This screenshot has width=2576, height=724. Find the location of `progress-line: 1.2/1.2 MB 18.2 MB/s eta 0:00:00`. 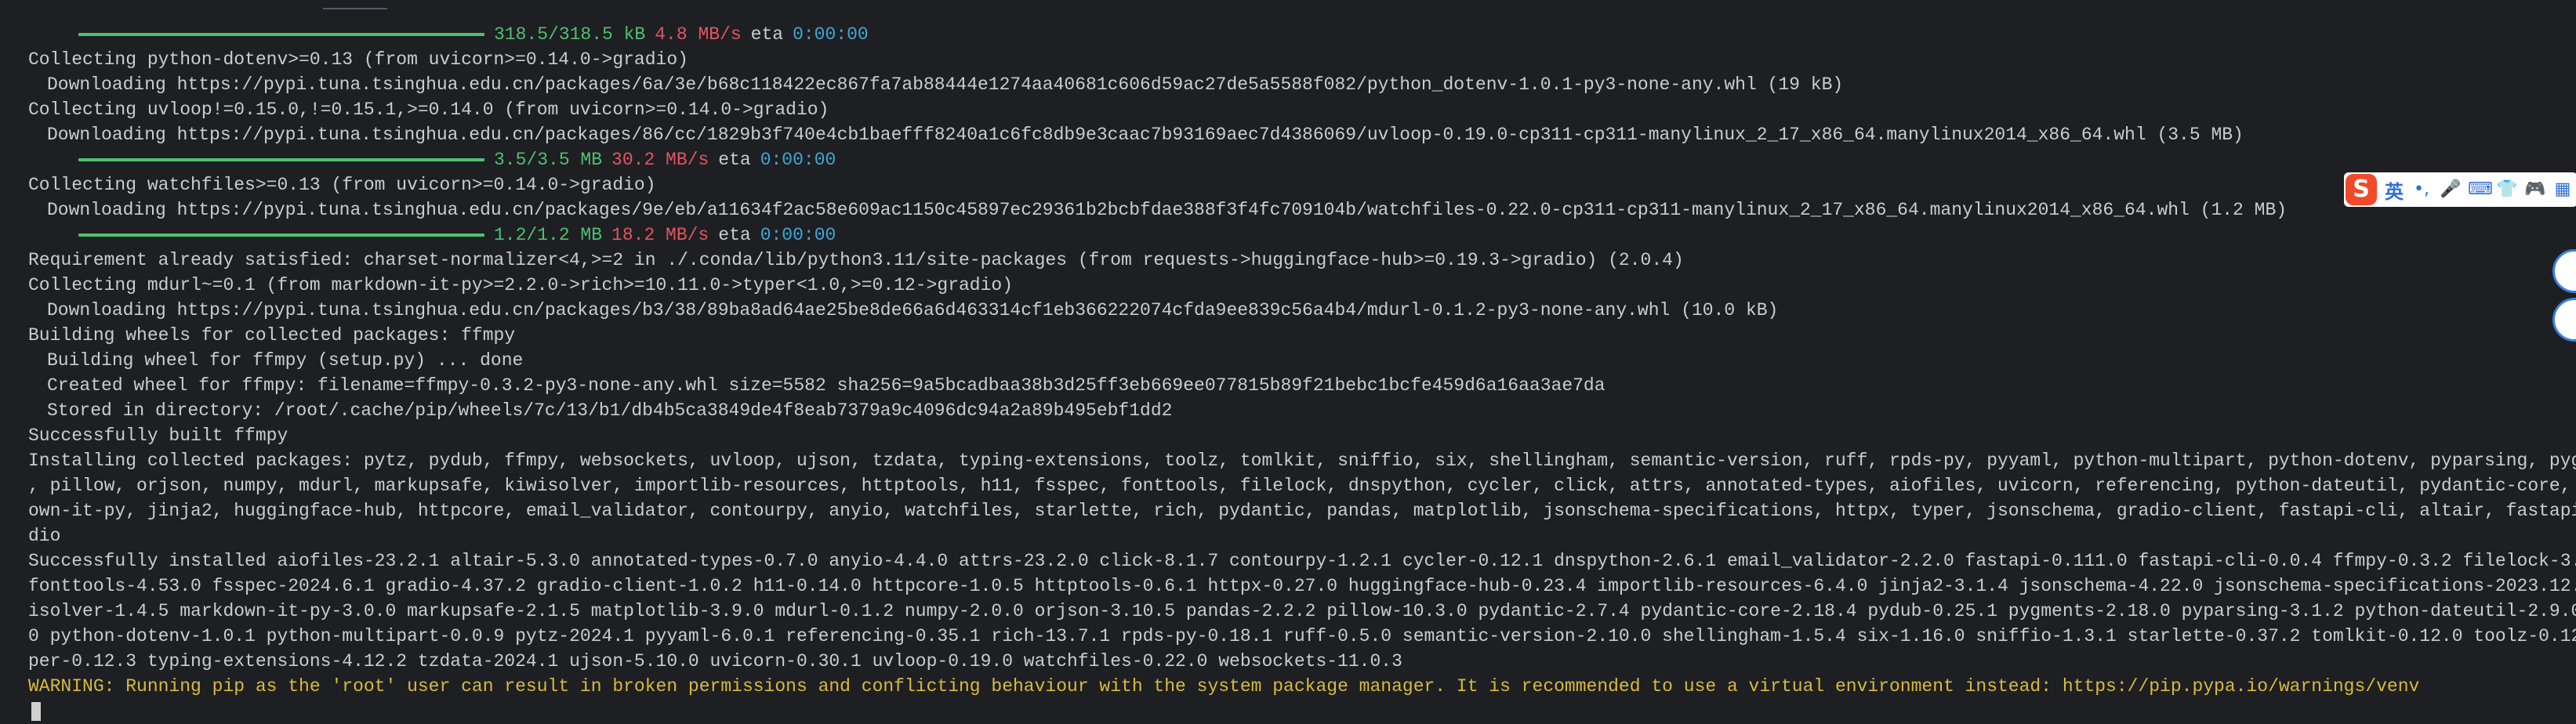

progress-line: 1.2/1.2 MB 18.2 MB/s eta 0:00:00 is located at coordinates (1302, 235).